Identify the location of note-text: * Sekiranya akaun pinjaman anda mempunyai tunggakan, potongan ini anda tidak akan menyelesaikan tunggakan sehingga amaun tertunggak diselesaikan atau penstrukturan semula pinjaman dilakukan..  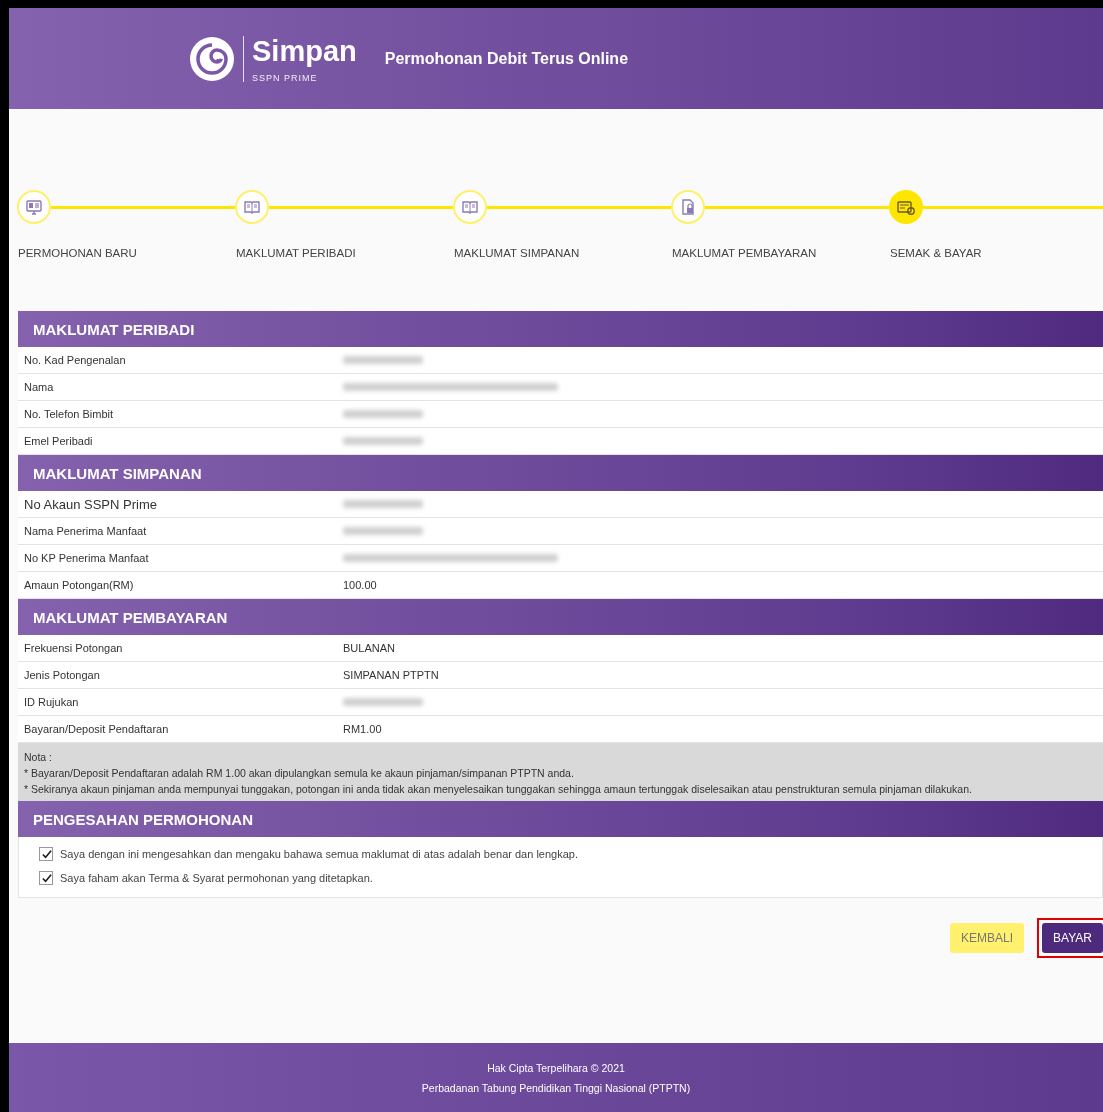
(498, 789).